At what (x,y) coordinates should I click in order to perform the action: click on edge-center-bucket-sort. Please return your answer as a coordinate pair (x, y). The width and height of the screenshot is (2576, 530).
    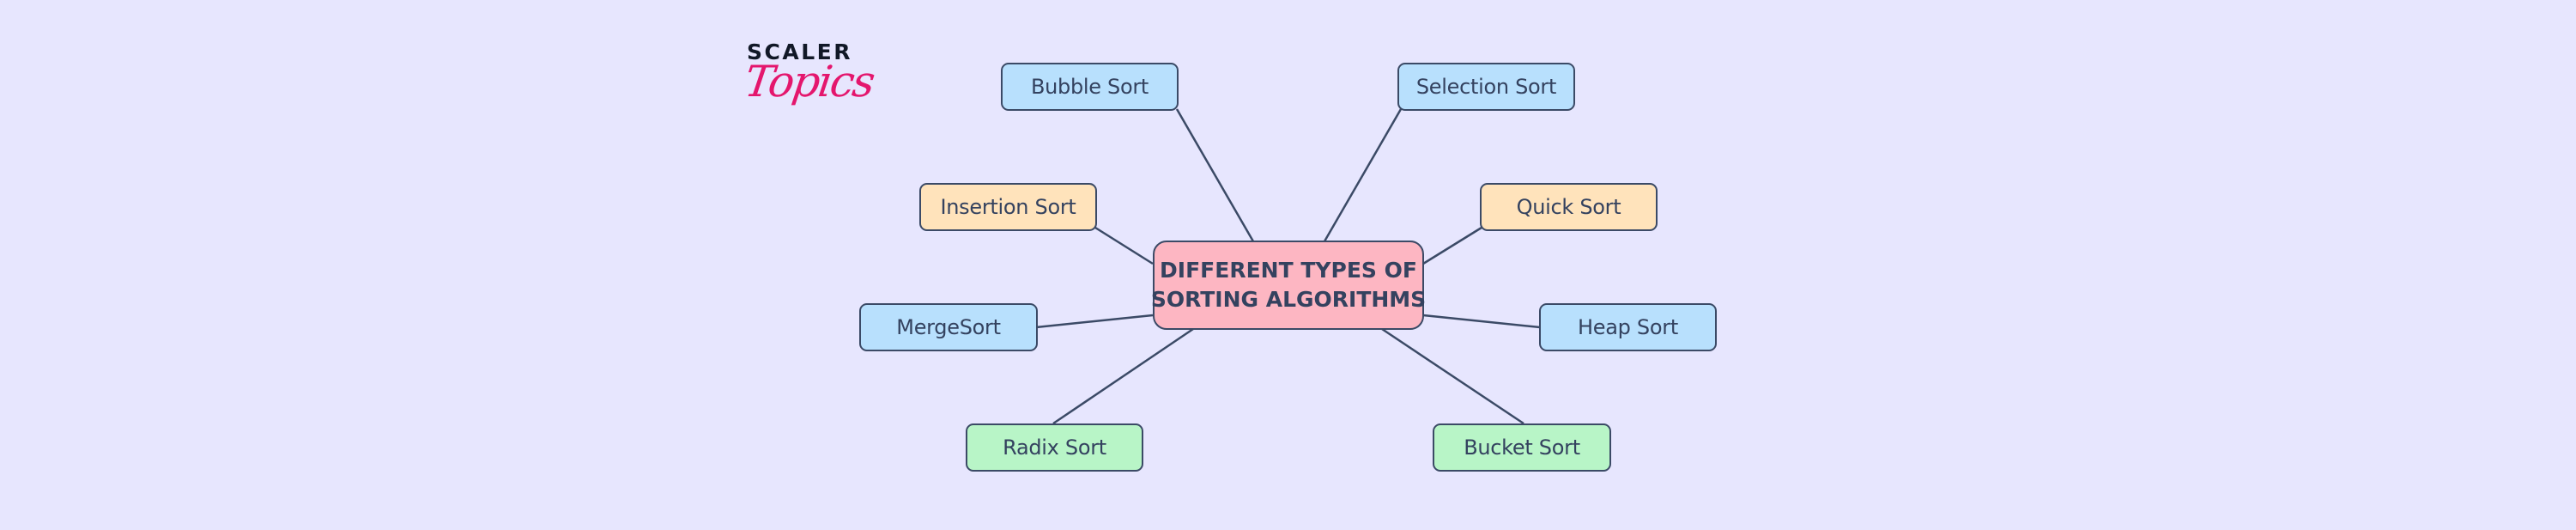
    Looking at the image, I should click on (1452, 376).